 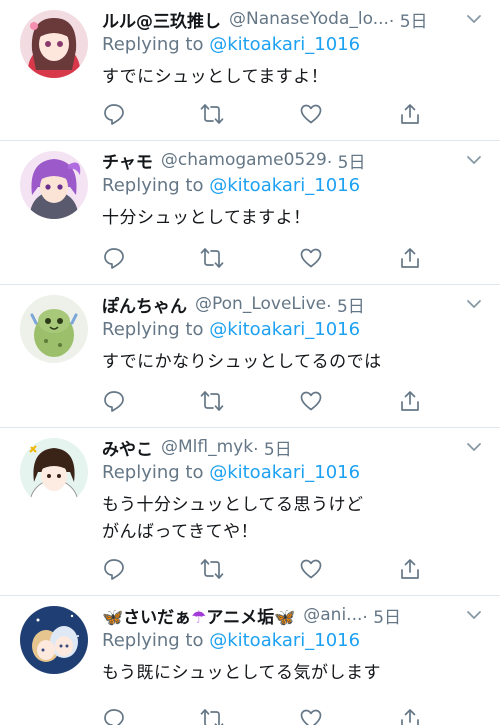 I want to click on tweet-text-line: 十分シュッとしてますよ！, so click(x=206, y=218).